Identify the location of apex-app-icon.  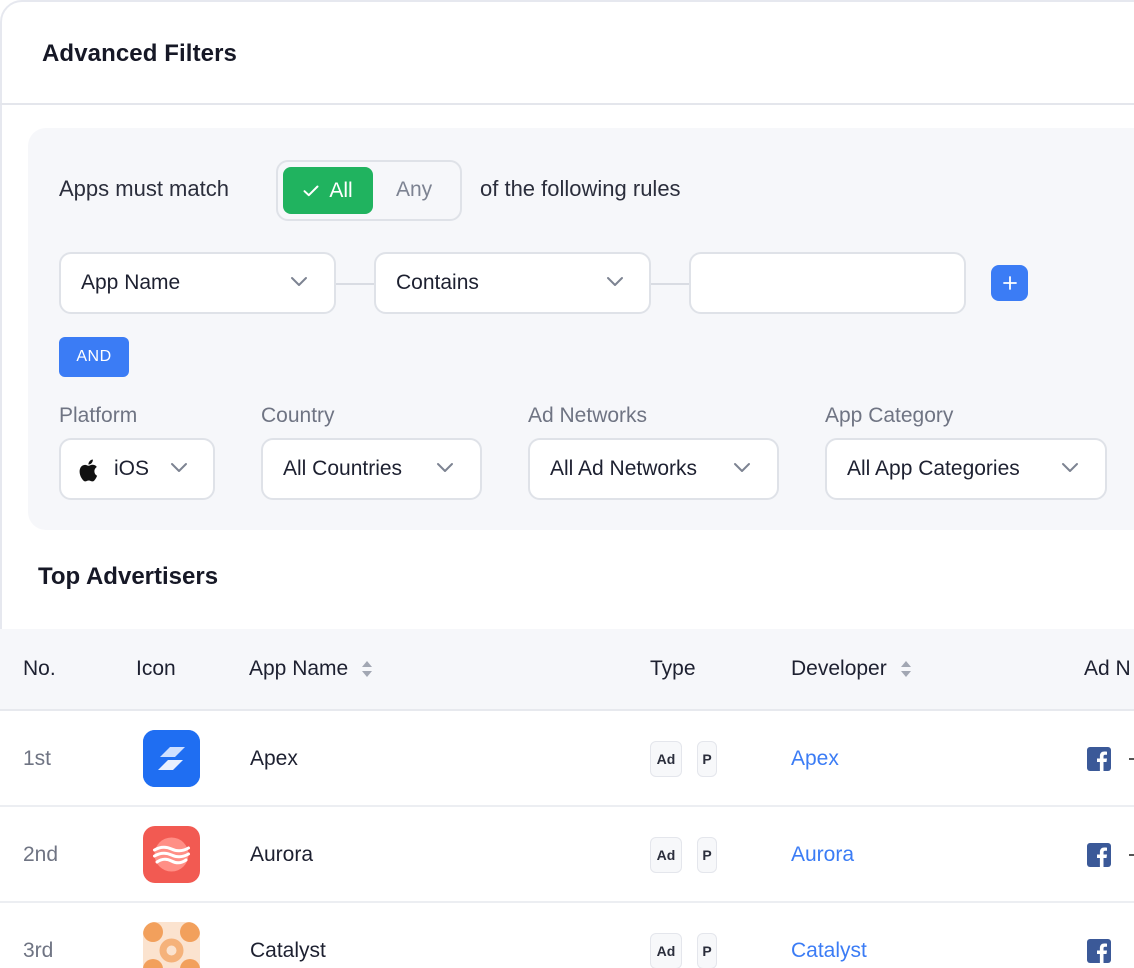
(171, 758).